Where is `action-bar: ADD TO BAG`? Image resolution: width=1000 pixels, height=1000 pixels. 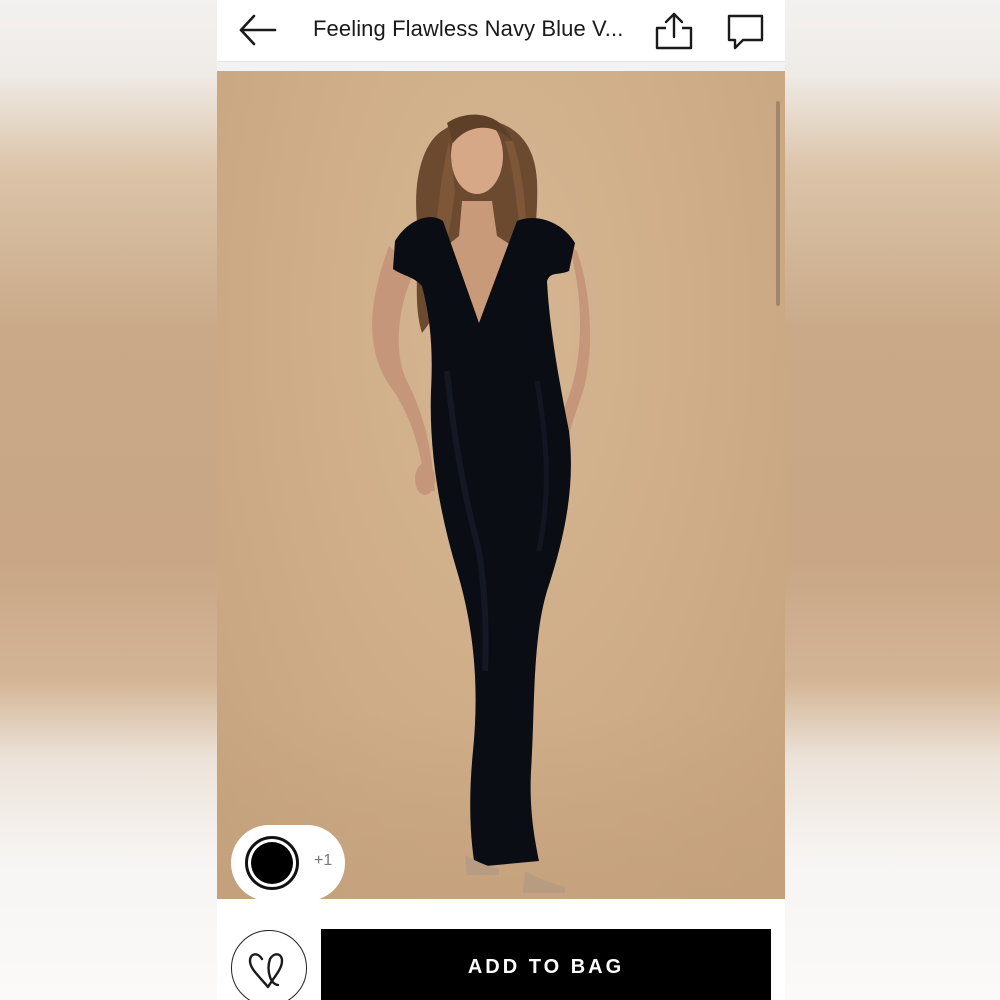 action-bar: ADD TO BAG is located at coordinates (501, 949).